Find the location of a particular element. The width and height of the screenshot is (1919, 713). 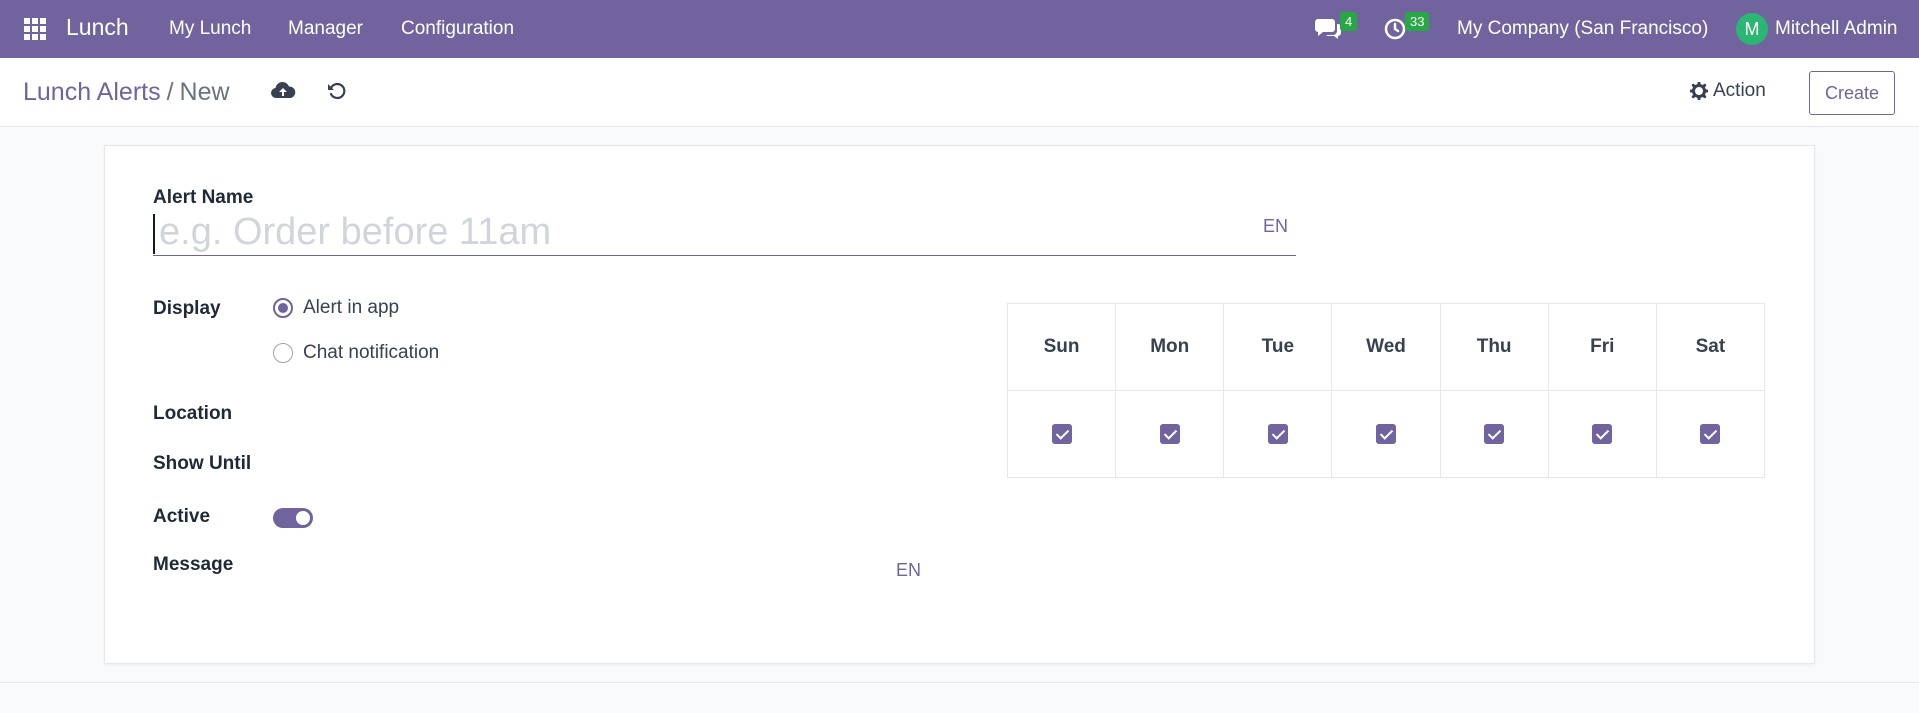

message-label: Message is located at coordinates (193, 564).